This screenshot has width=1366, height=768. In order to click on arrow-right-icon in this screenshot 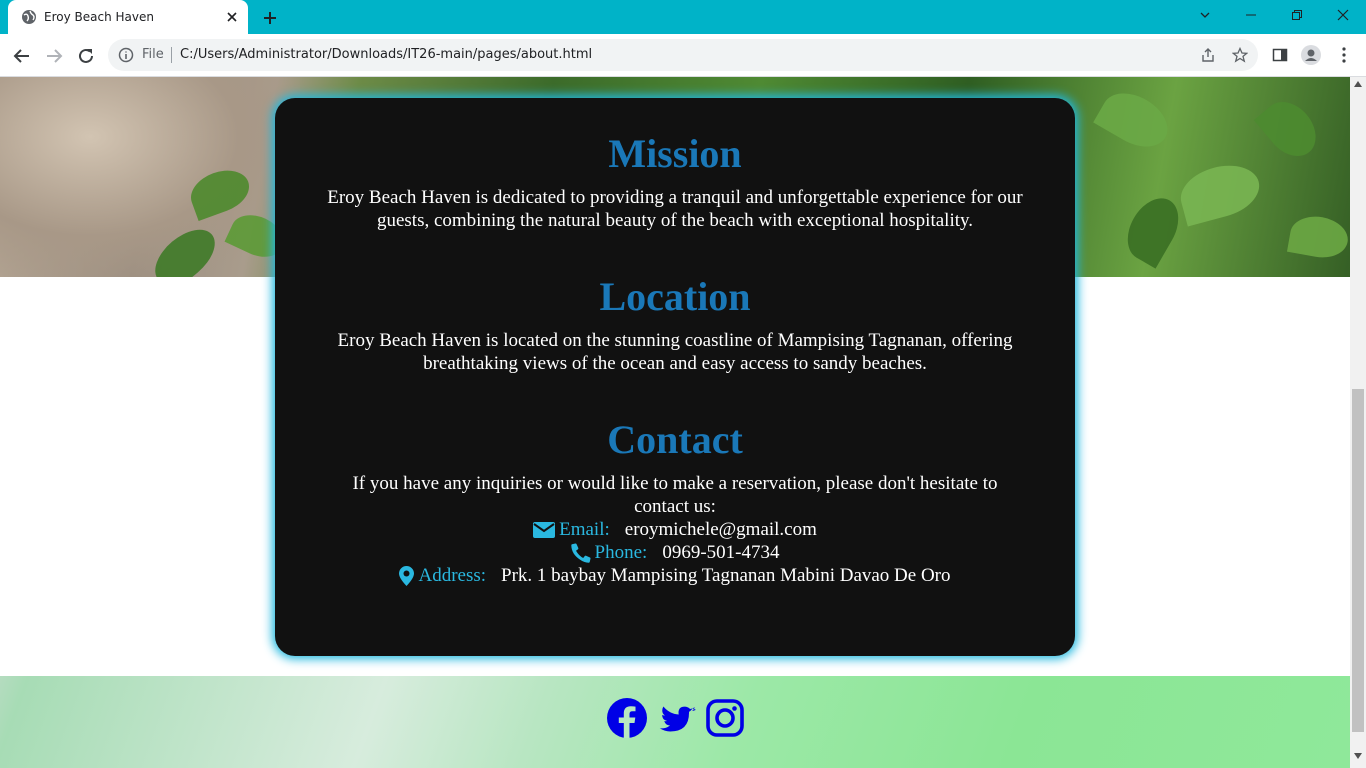, I will do `click(55, 56)`.